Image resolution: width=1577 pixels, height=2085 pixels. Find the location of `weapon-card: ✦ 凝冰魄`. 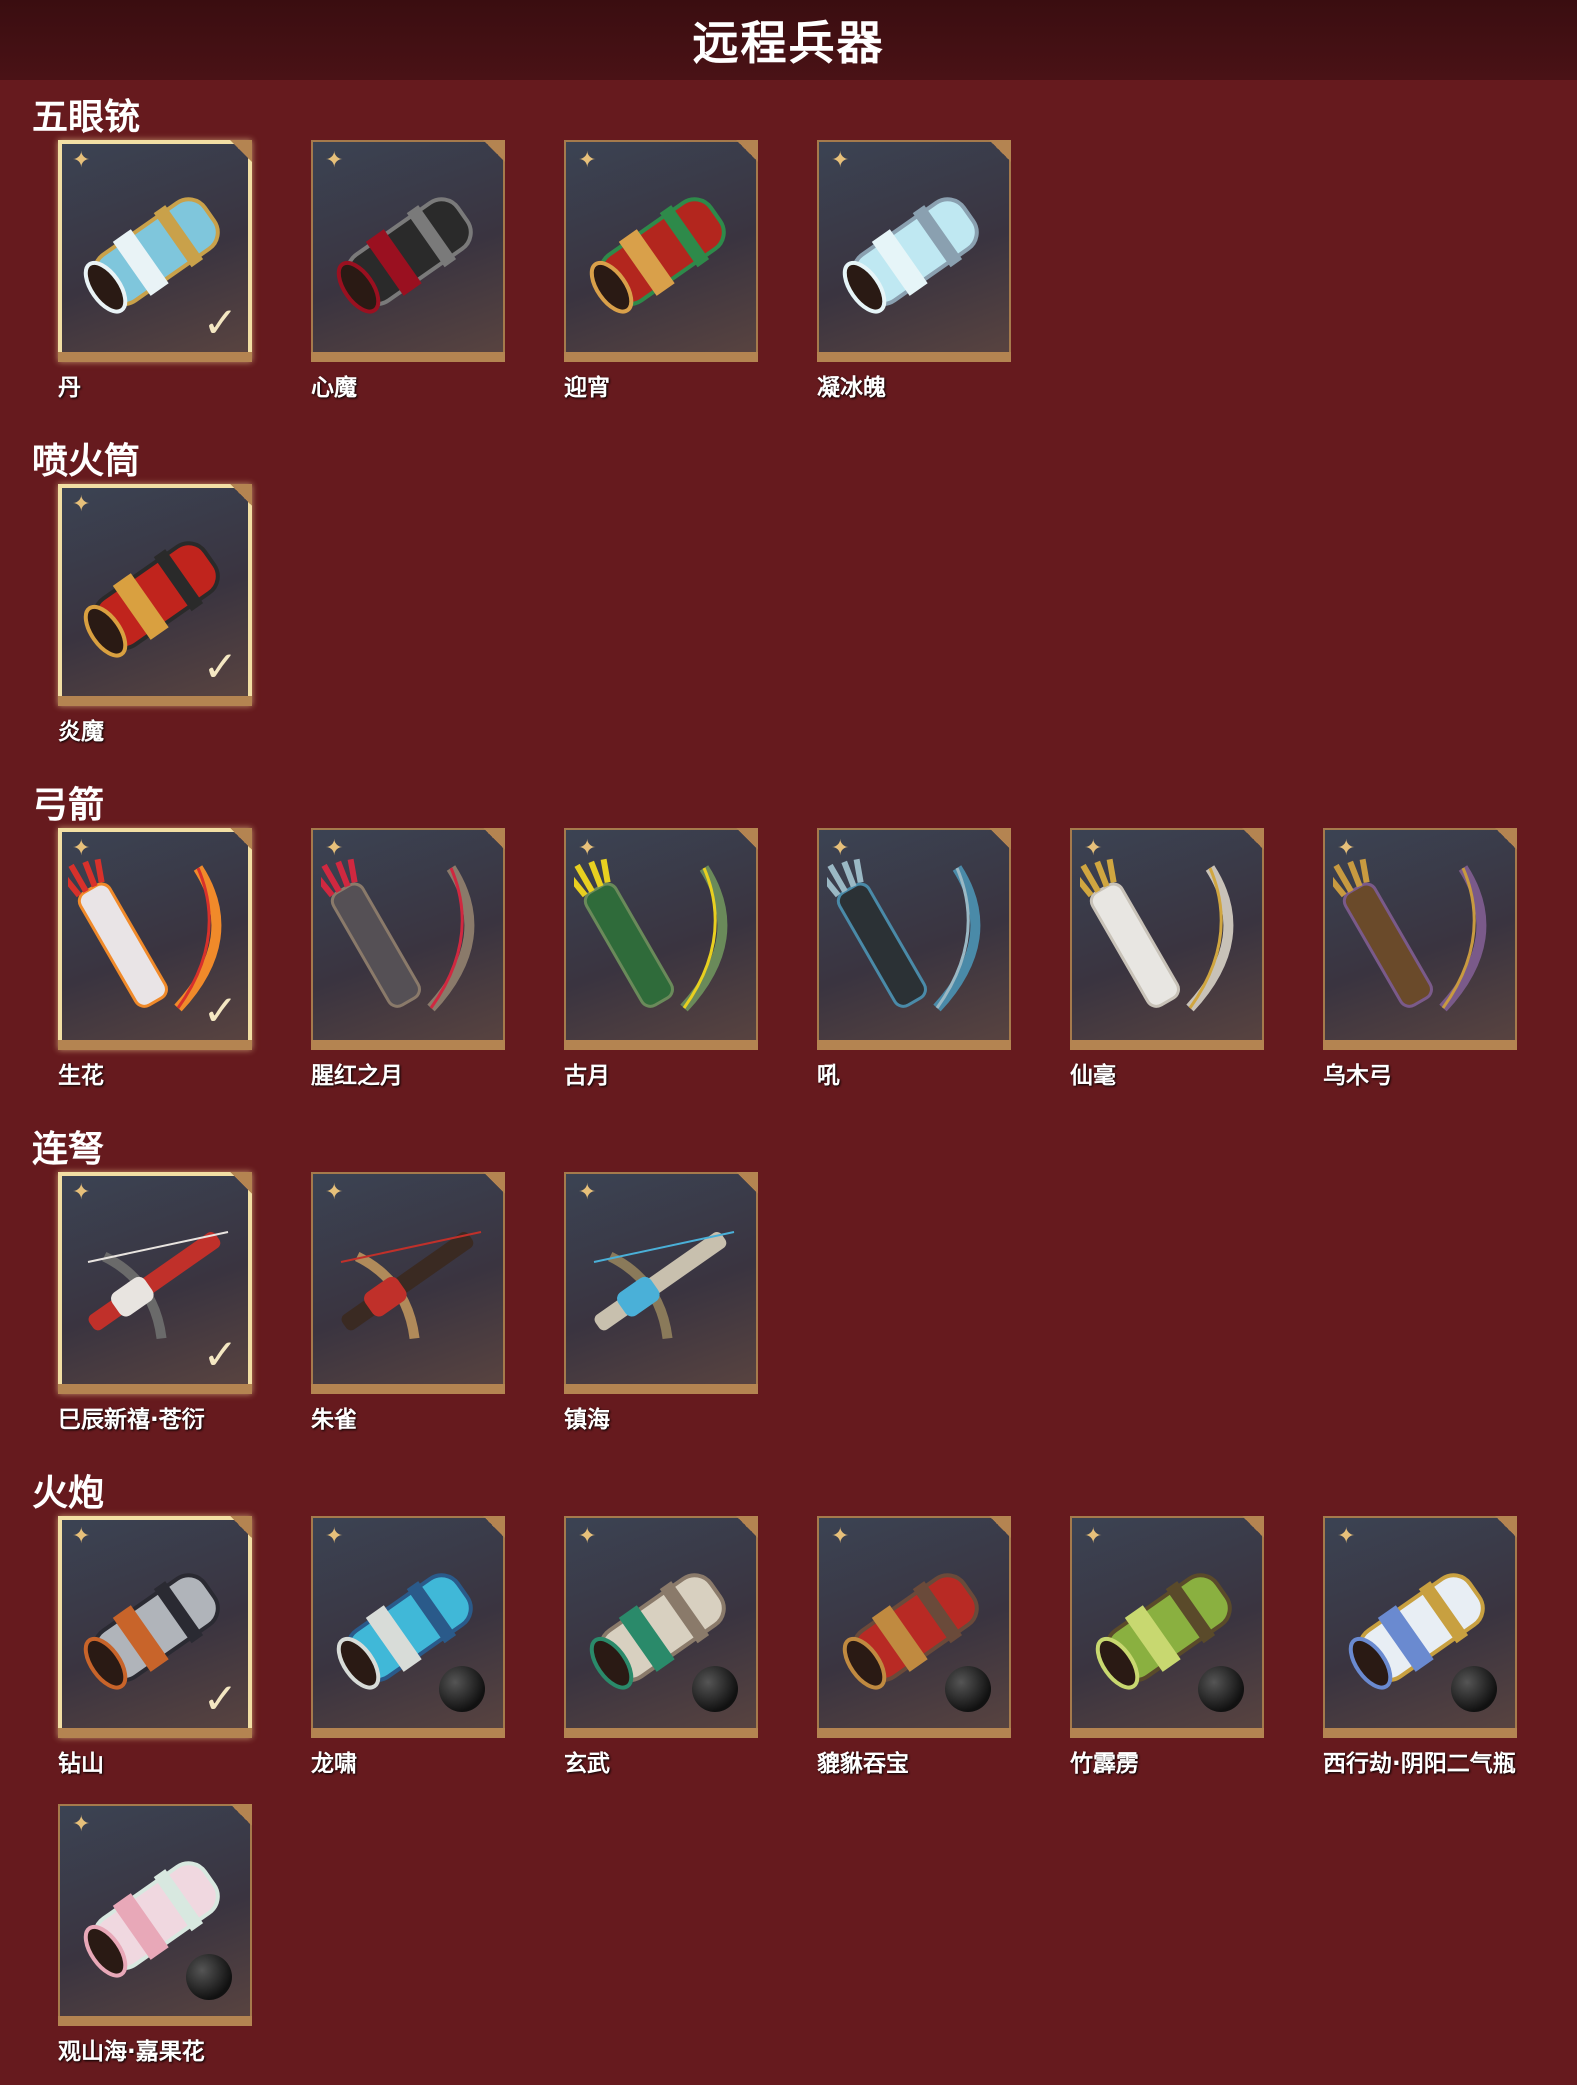

weapon-card: ✦ 凝冰魄 is located at coordinates (914, 270).